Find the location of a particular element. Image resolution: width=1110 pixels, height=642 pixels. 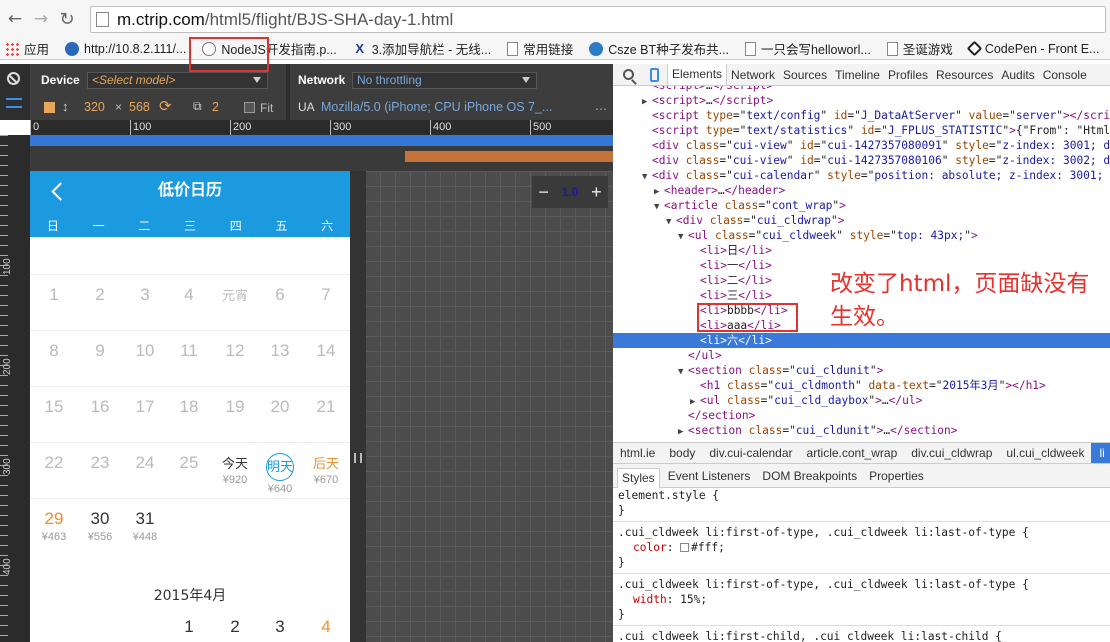

fit-checkbox is located at coordinates (249, 107).